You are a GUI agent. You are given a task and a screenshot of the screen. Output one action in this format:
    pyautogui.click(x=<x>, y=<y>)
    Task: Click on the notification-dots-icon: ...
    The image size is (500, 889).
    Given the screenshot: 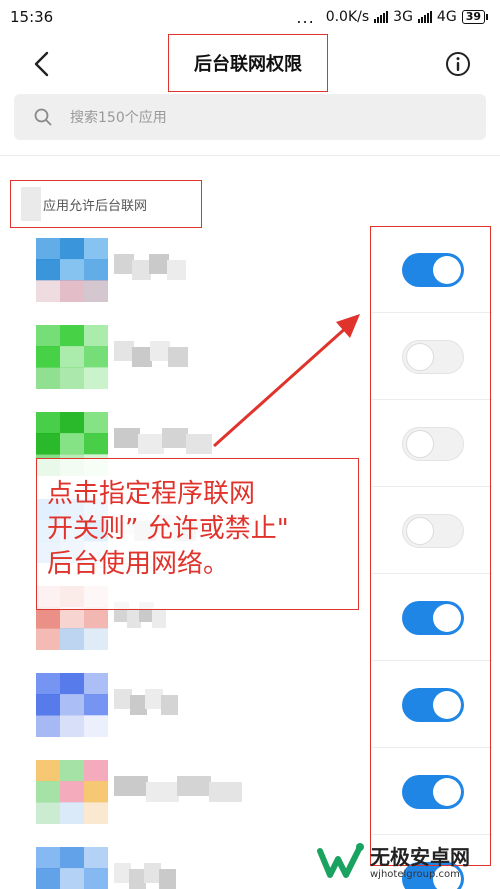 What is the action you would take?
    pyautogui.click(x=305, y=17)
    